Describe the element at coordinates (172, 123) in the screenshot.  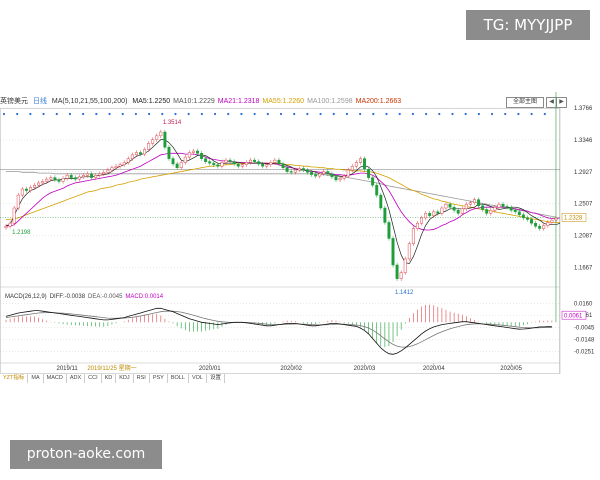
I see `price-annotation: 1.3514` at that location.